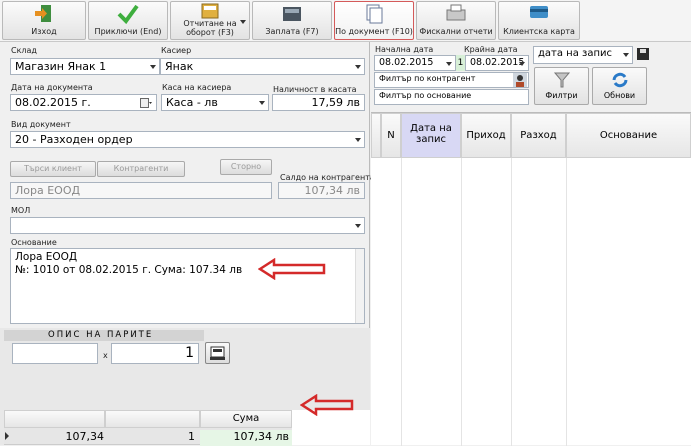 The image size is (691, 446). I want to click on mol-label: МОЛ, so click(21, 210).